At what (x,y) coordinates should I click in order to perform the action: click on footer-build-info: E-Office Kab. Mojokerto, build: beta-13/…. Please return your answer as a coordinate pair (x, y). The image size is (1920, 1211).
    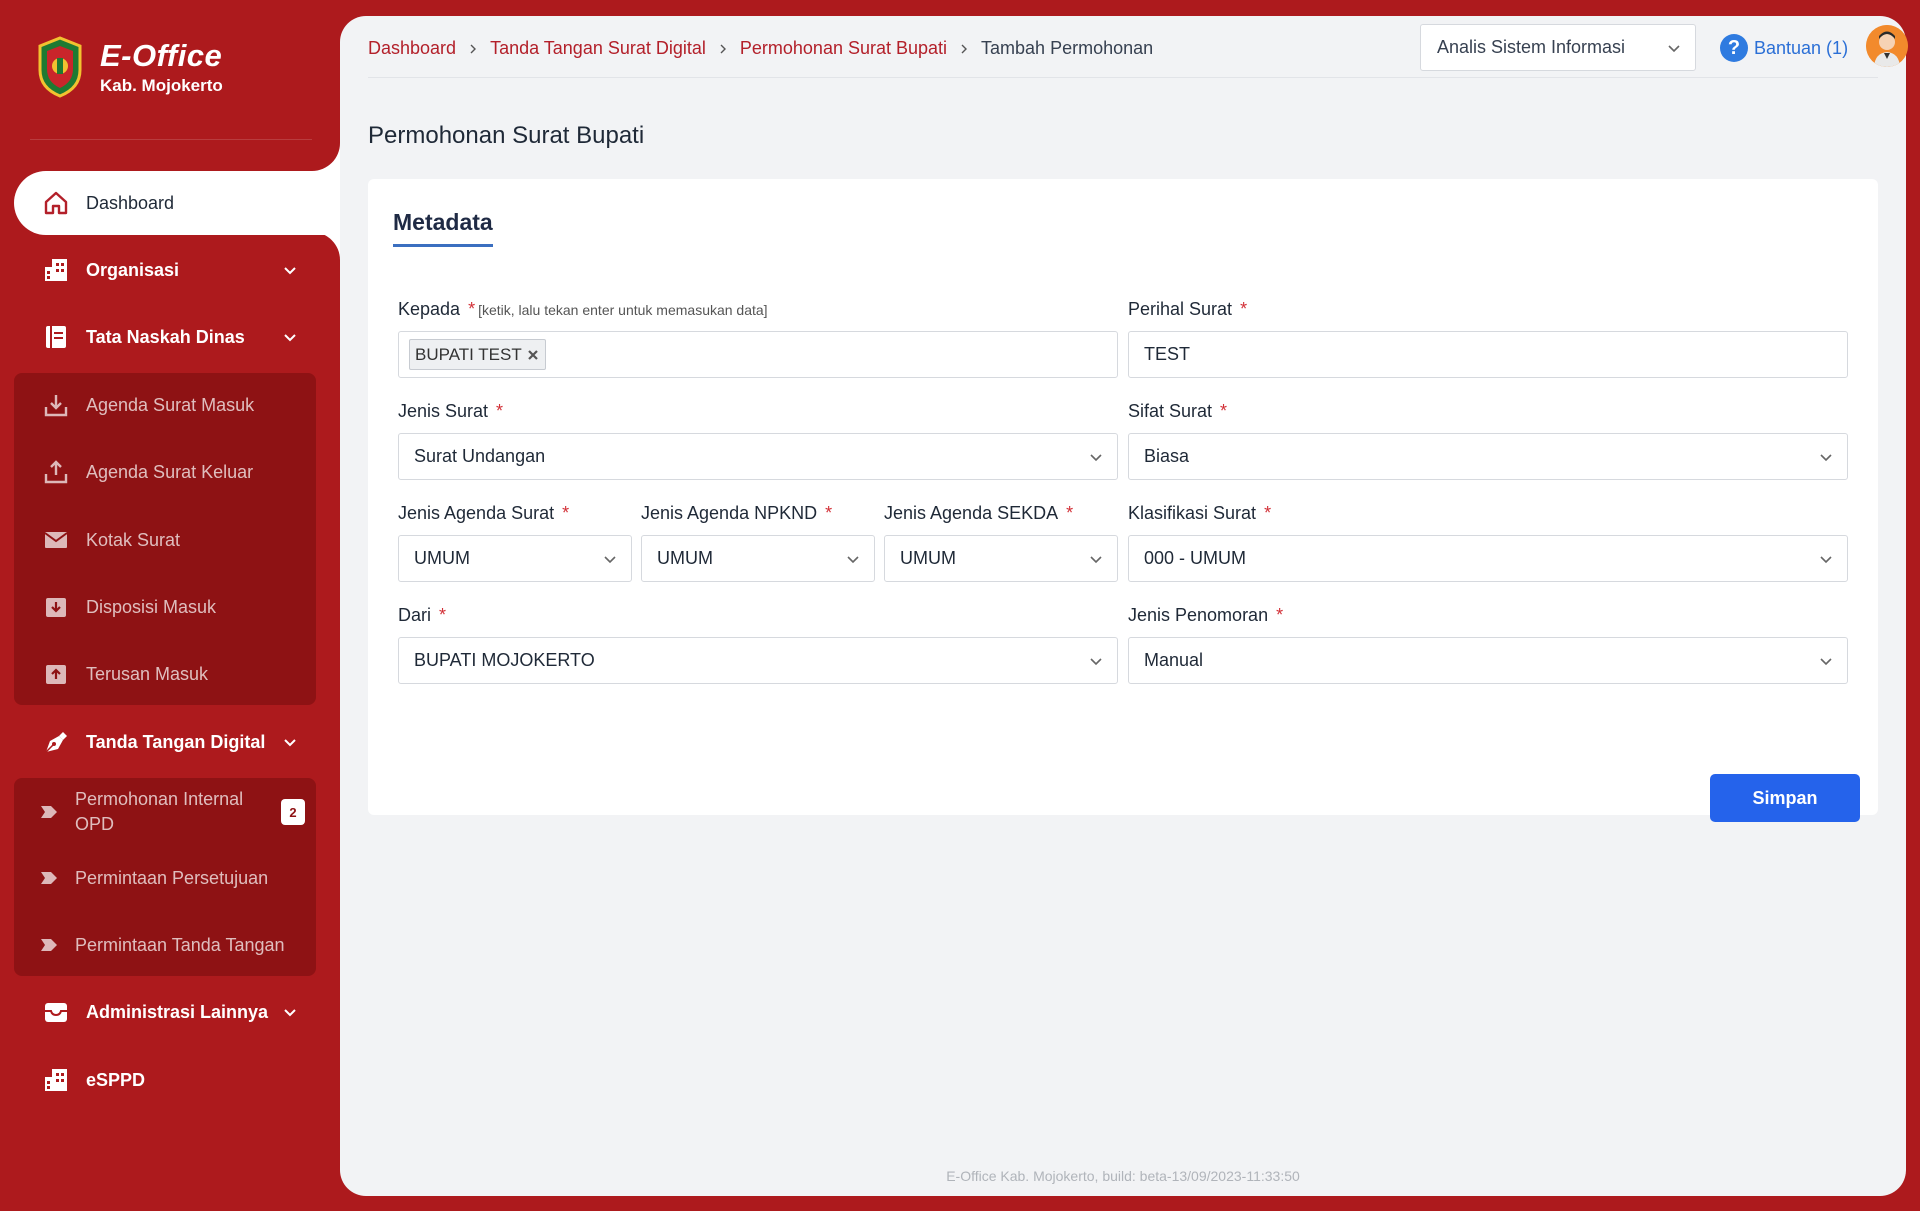
    Looking at the image, I should click on (1123, 1176).